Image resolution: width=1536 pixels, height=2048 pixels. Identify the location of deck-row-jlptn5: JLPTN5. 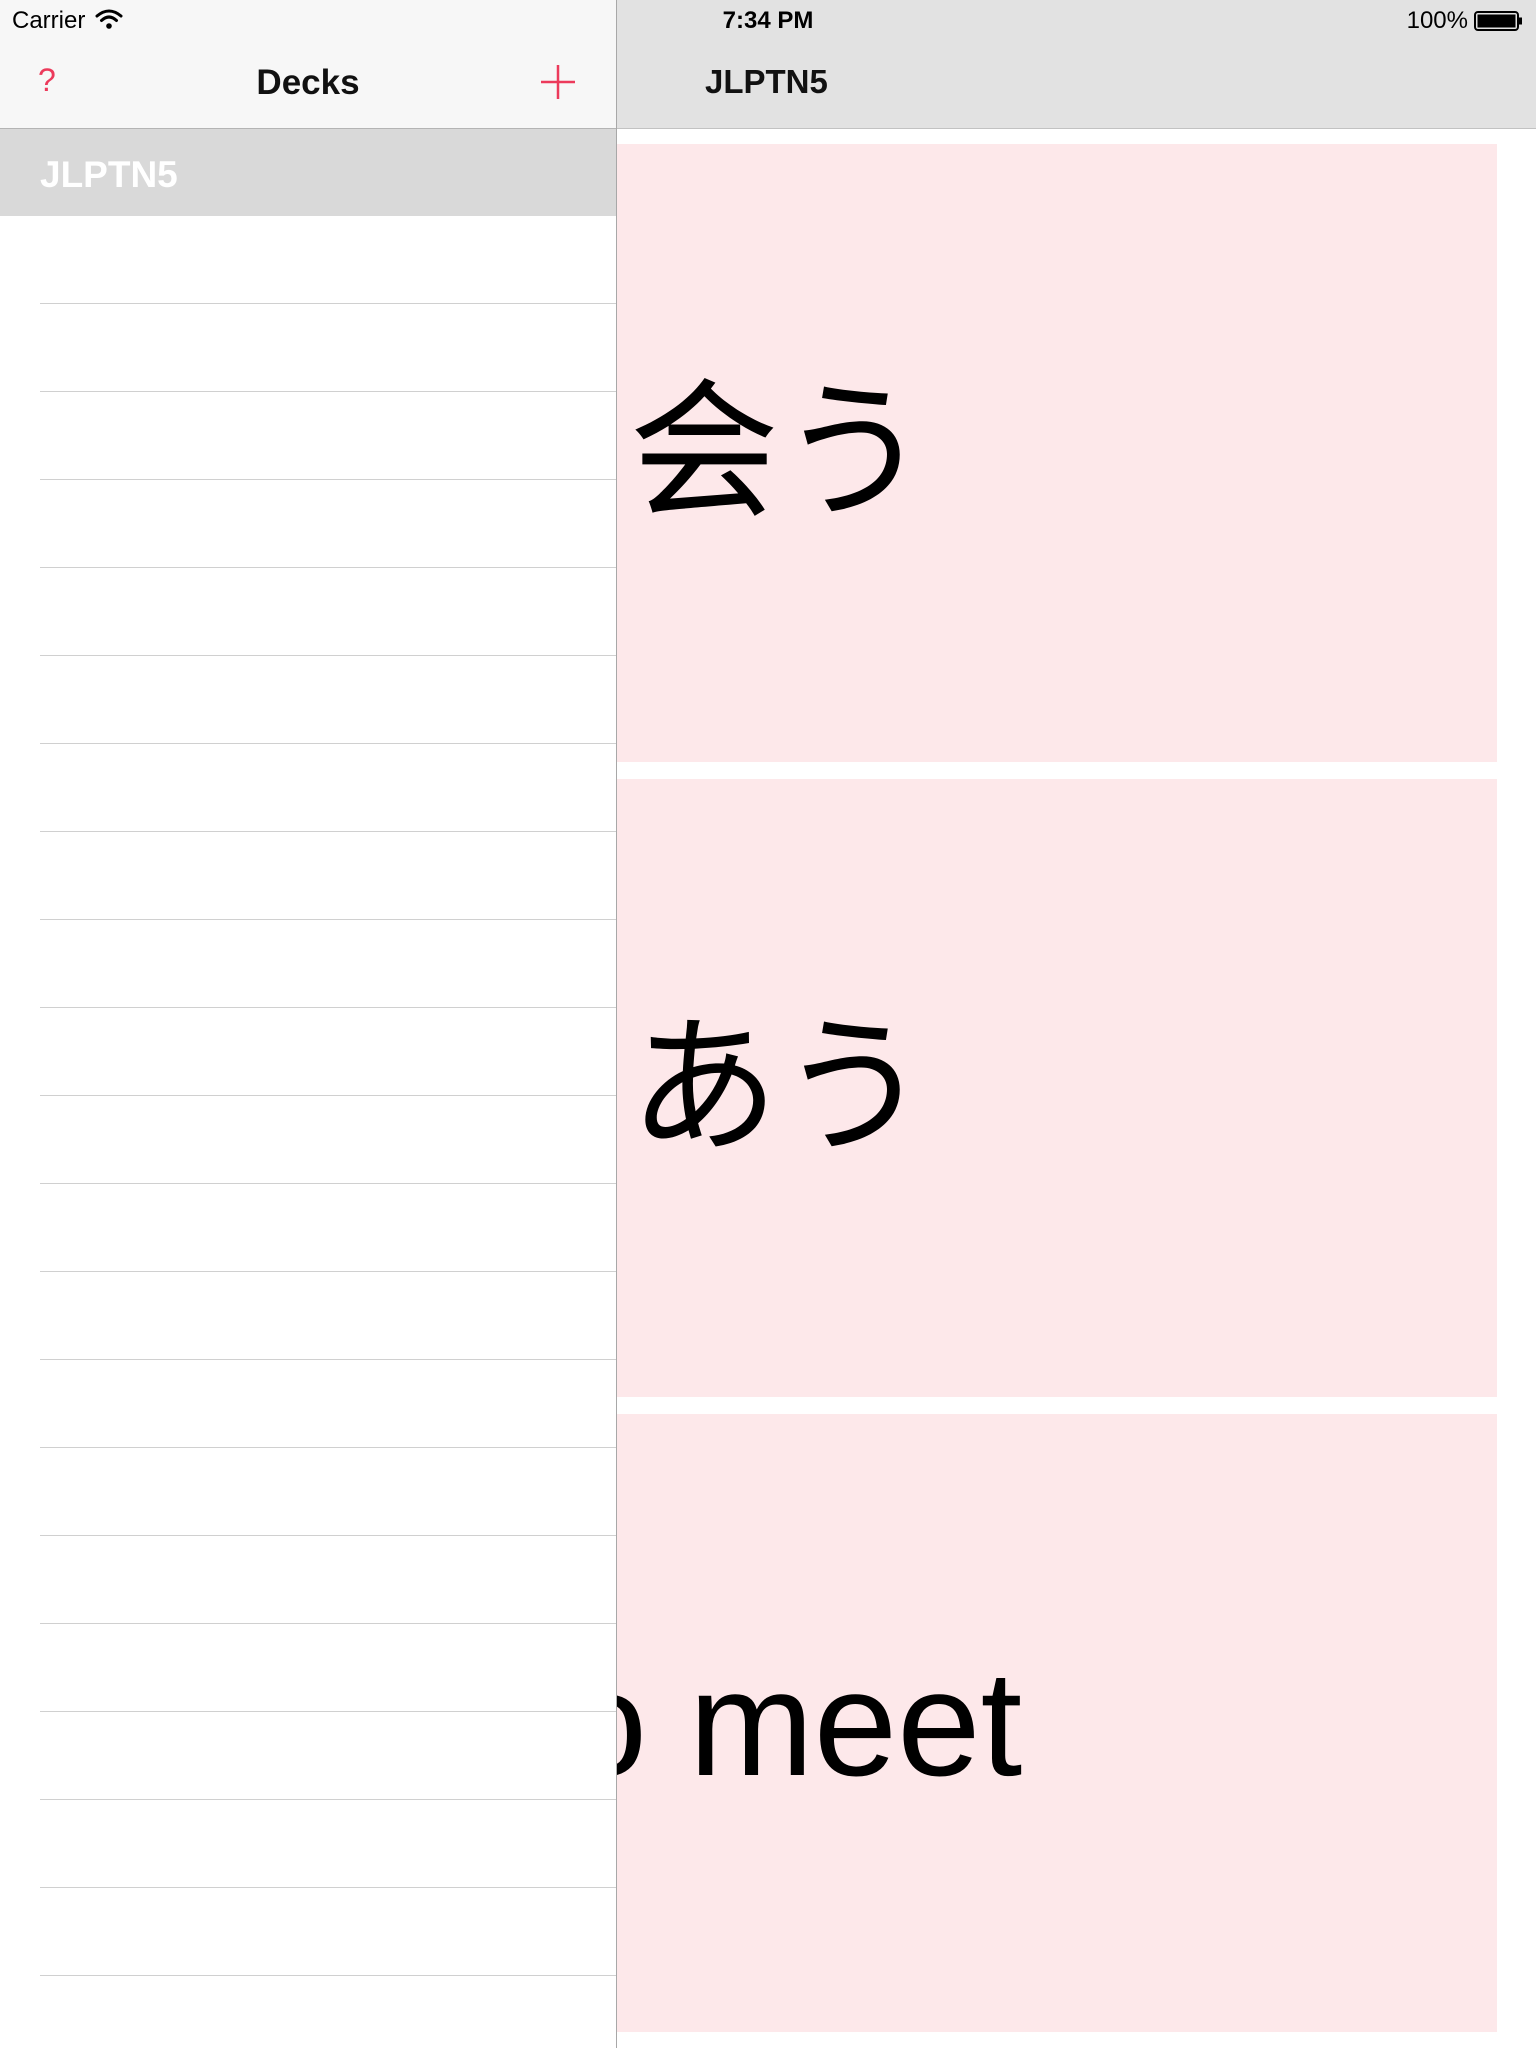
(308, 172).